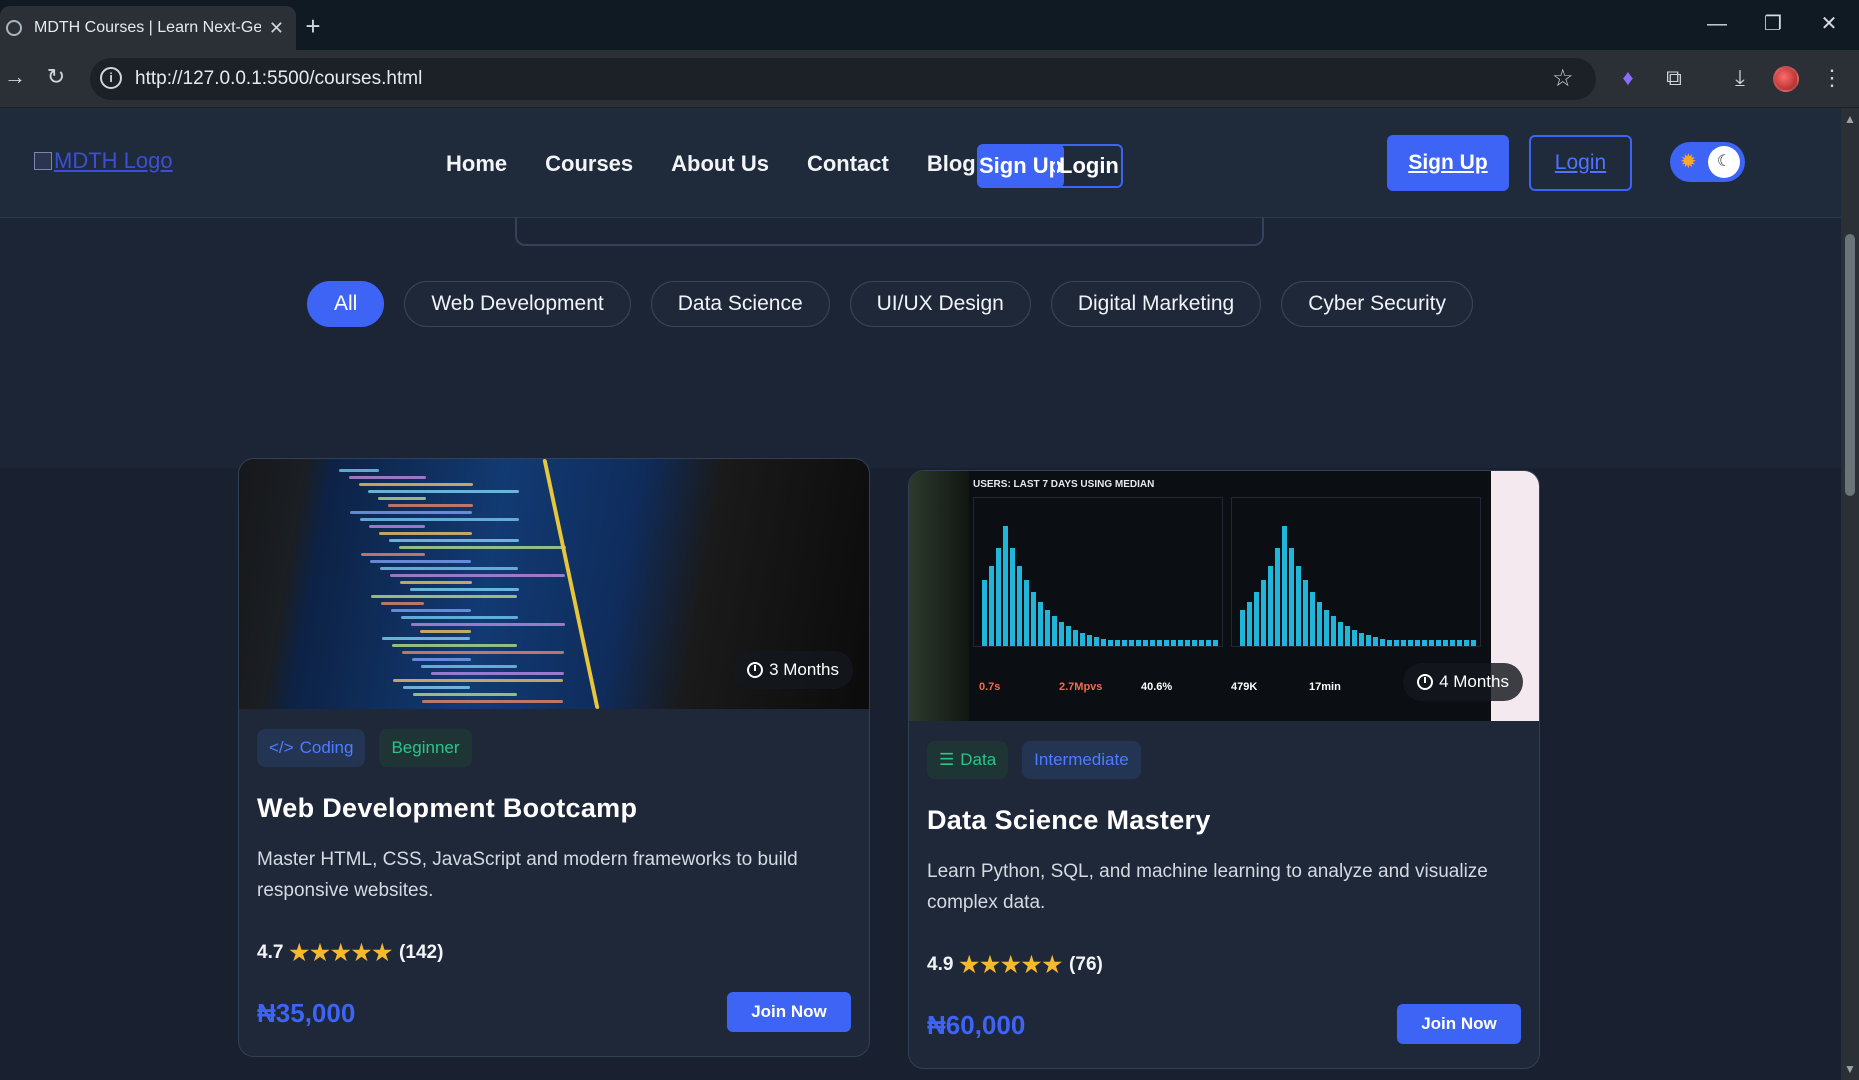 The height and width of the screenshot is (1080, 1859). I want to click on nav-home: Home, so click(476, 164).